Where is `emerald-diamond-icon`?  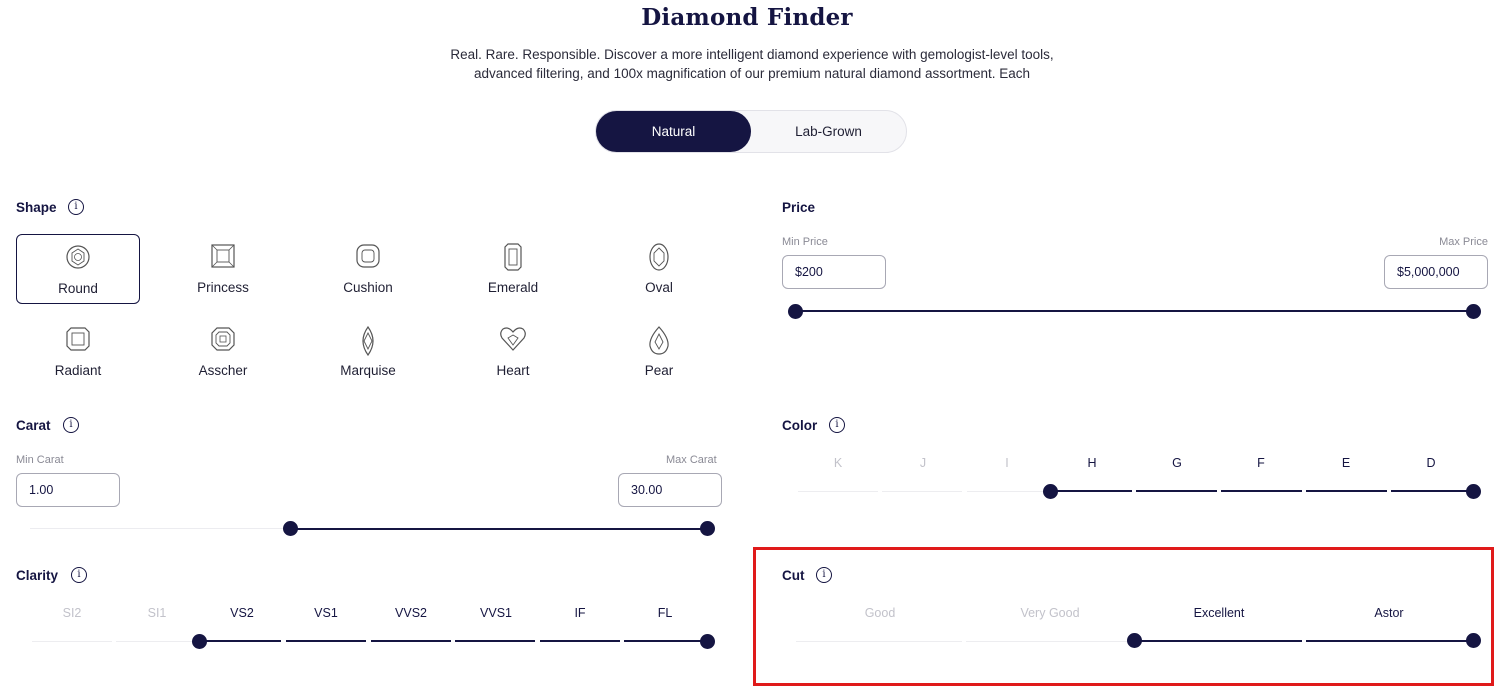 emerald-diamond-icon is located at coordinates (513, 257).